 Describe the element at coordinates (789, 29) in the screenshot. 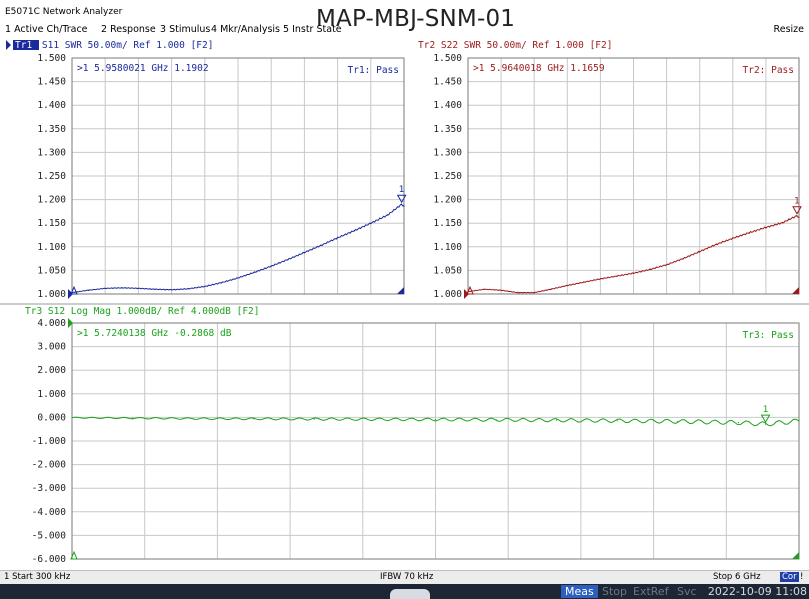

I see `resize-button: Resize` at that location.